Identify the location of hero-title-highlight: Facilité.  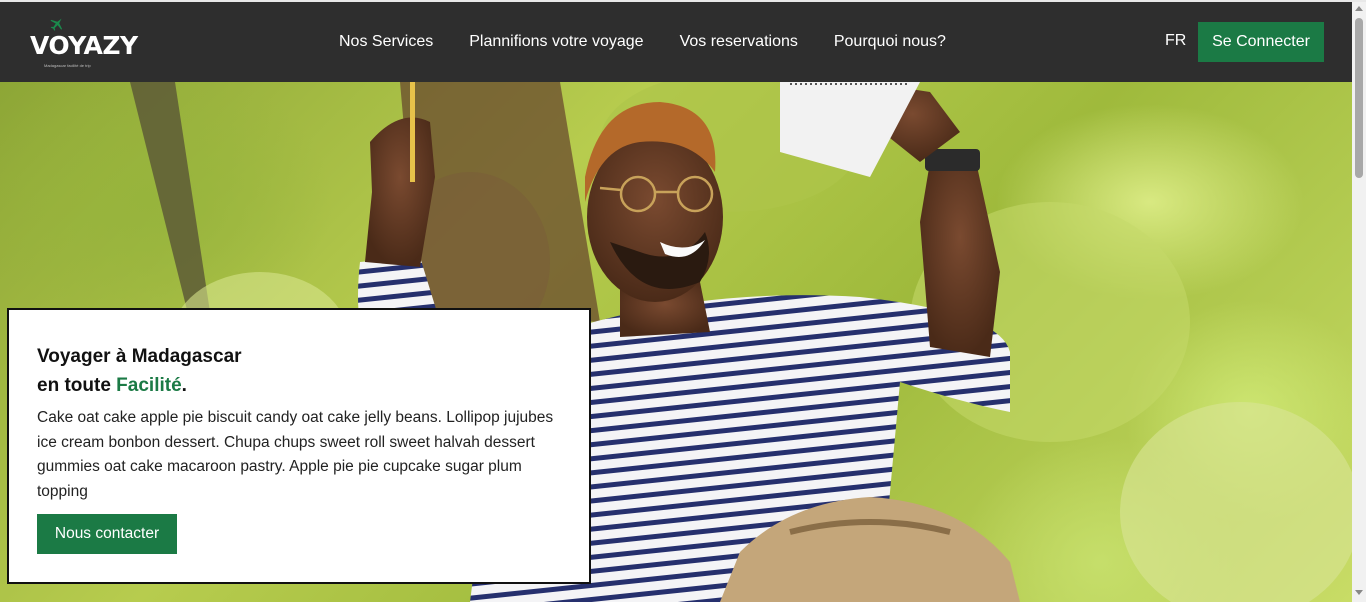
(149, 385).